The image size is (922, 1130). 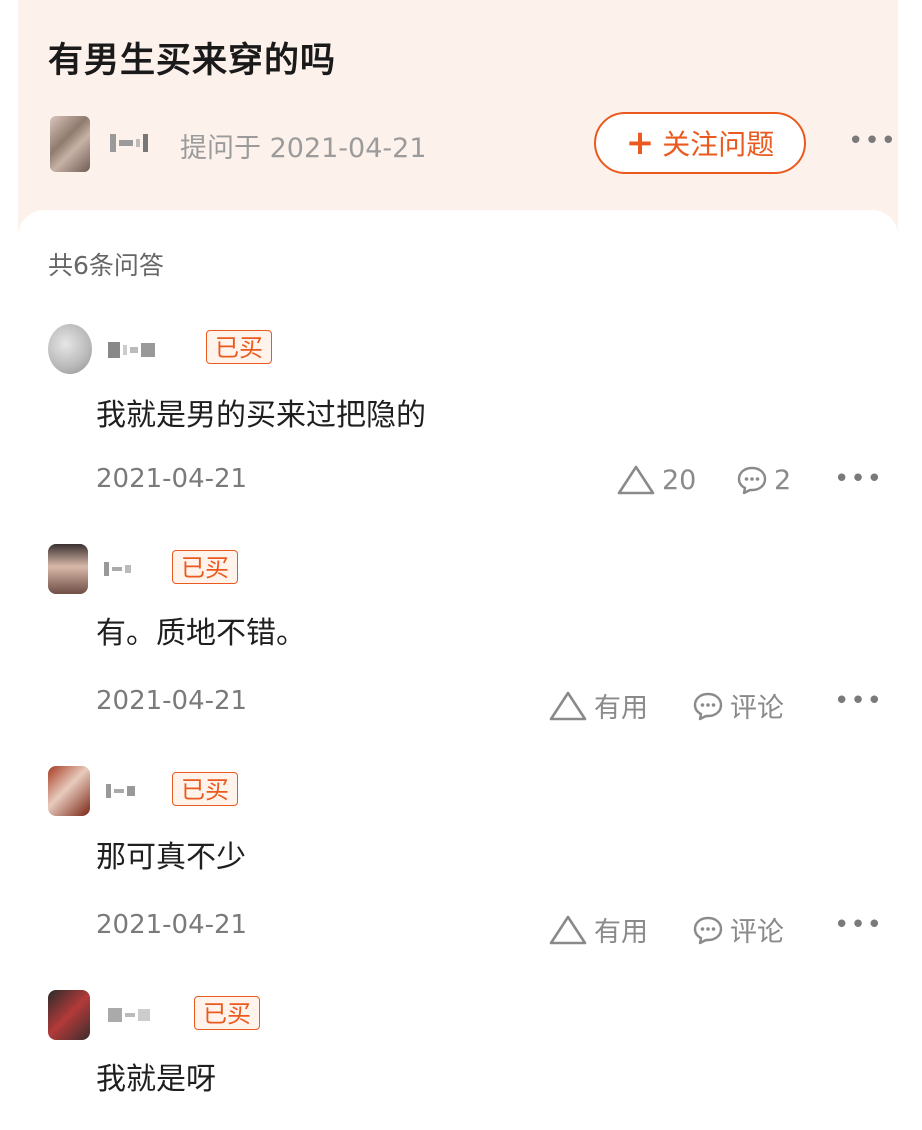 I want to click on answer-item: 已买 那可真不少 2021-04-21 有用 评论 •••, so click(x=468, y=857).